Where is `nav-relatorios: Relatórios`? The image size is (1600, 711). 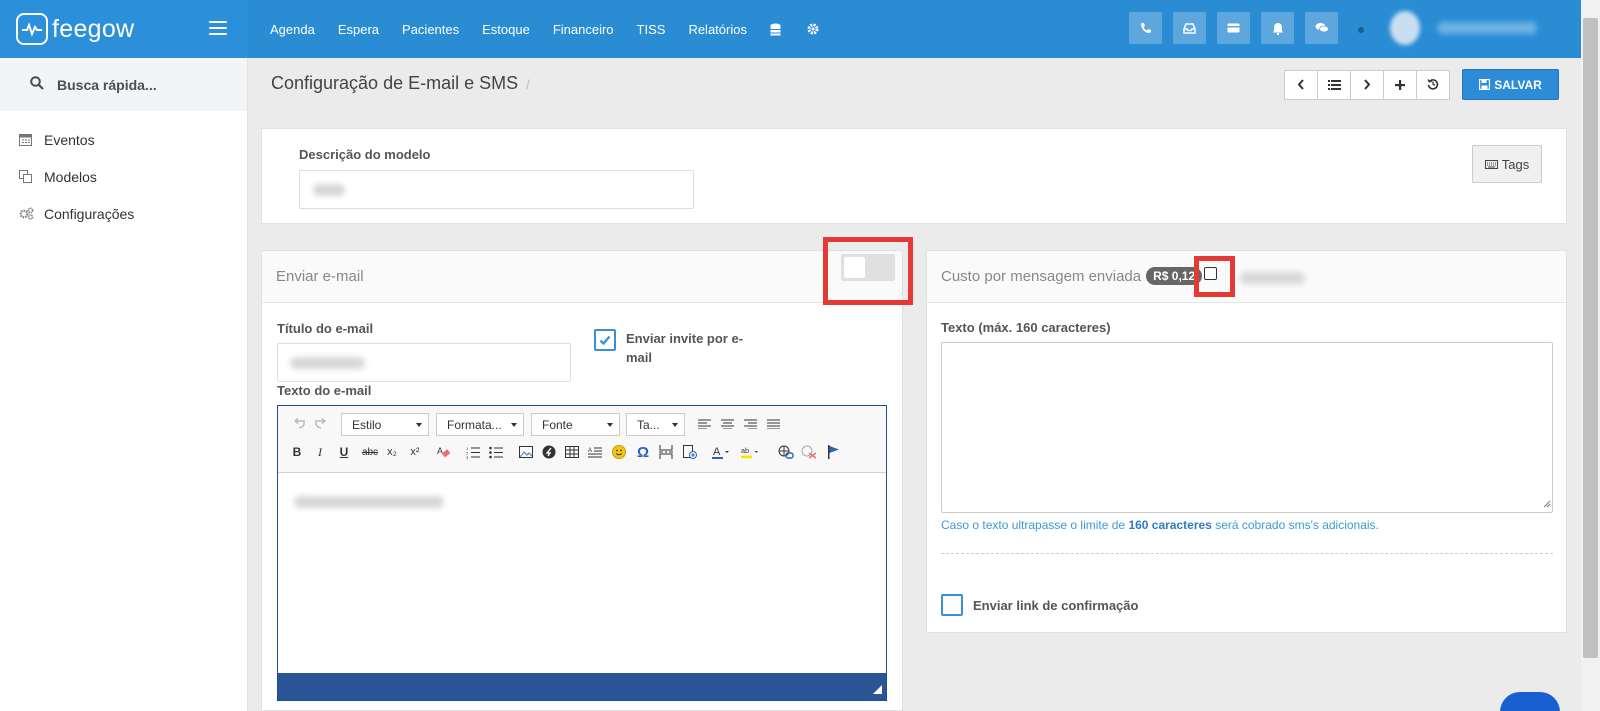
nav-relatorios: Relatórios is located at coordinates (717, 29).